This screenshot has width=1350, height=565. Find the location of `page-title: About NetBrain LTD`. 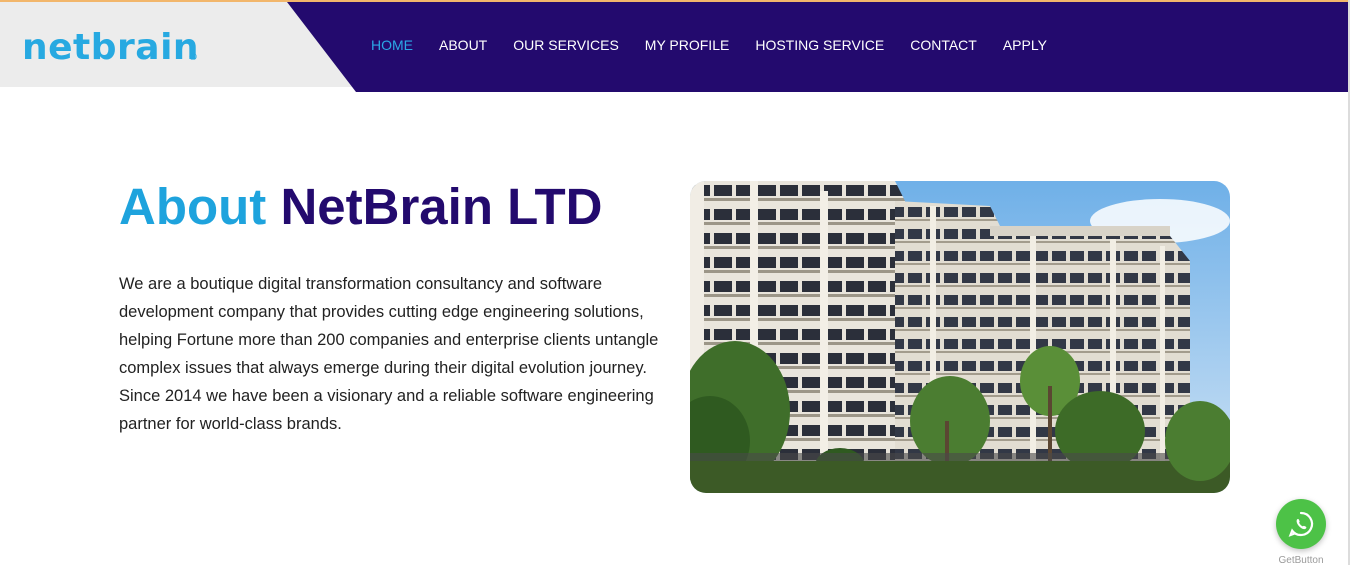

page-title: About NetBrain LTD is located at coordinates (361, 206).